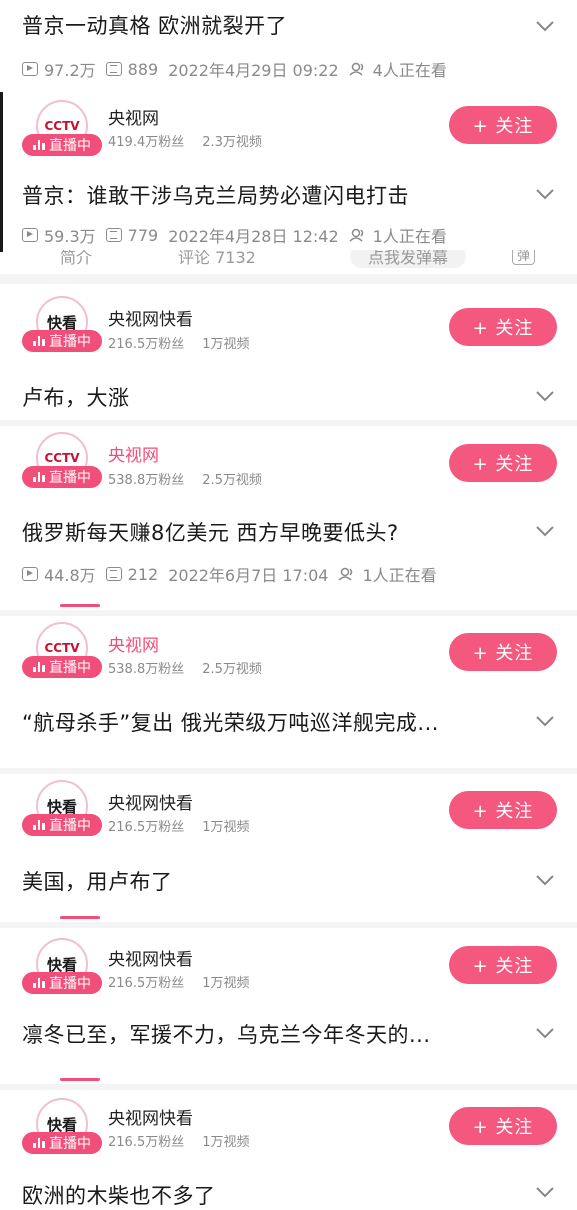 The width and height of the screenshot is (577, 1210). What do you see at coordinates (76, 397) in the screenshot?
I see `video-title: 卢布，大涨` at bounding box center [76, 397].